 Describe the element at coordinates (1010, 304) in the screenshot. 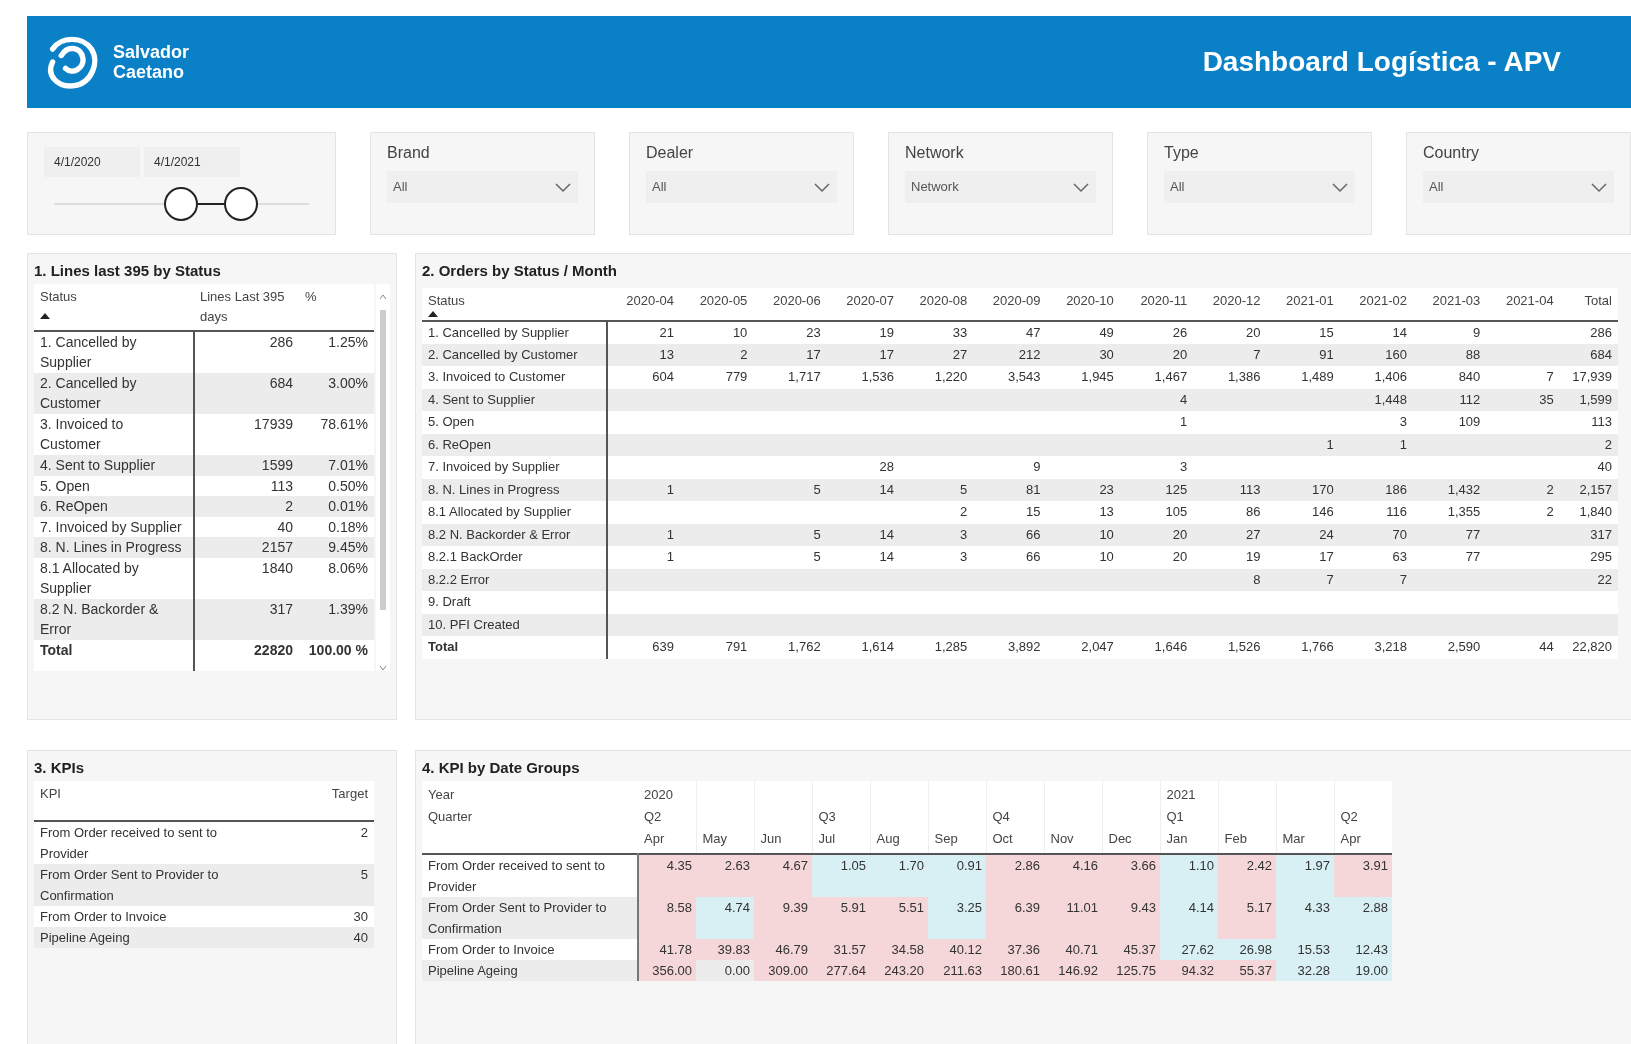

I see `column-header: 2020-09` at that location.